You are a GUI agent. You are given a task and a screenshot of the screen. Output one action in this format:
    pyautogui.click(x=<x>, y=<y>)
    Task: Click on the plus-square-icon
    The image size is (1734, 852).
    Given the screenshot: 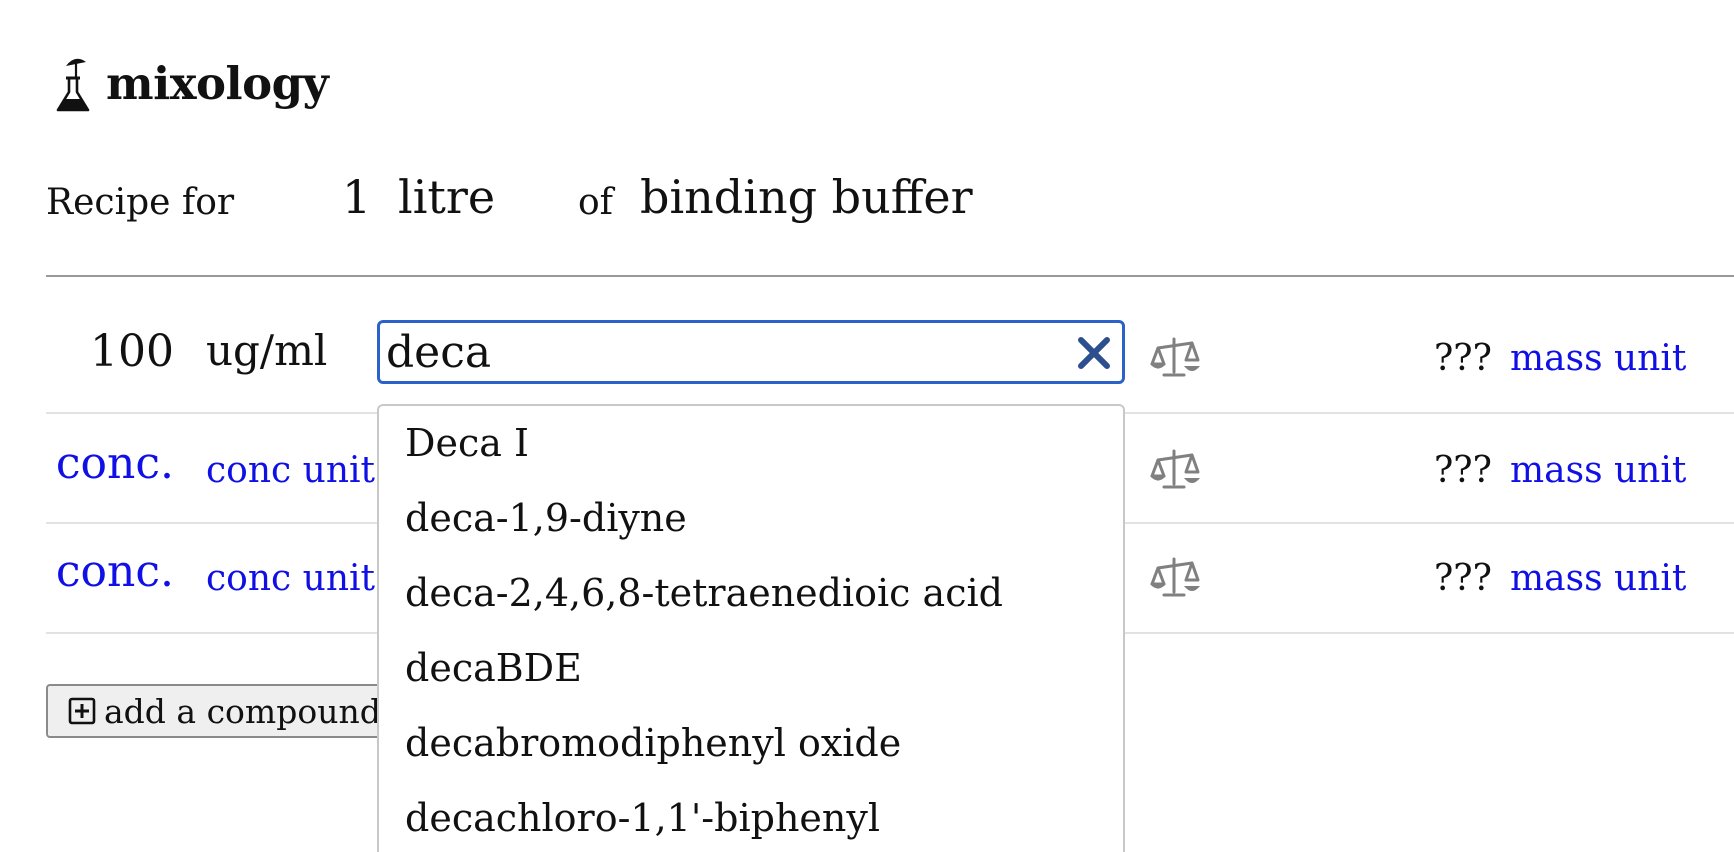 What is the action you would take?
    pyautogui.click(x=82, y=711)
    